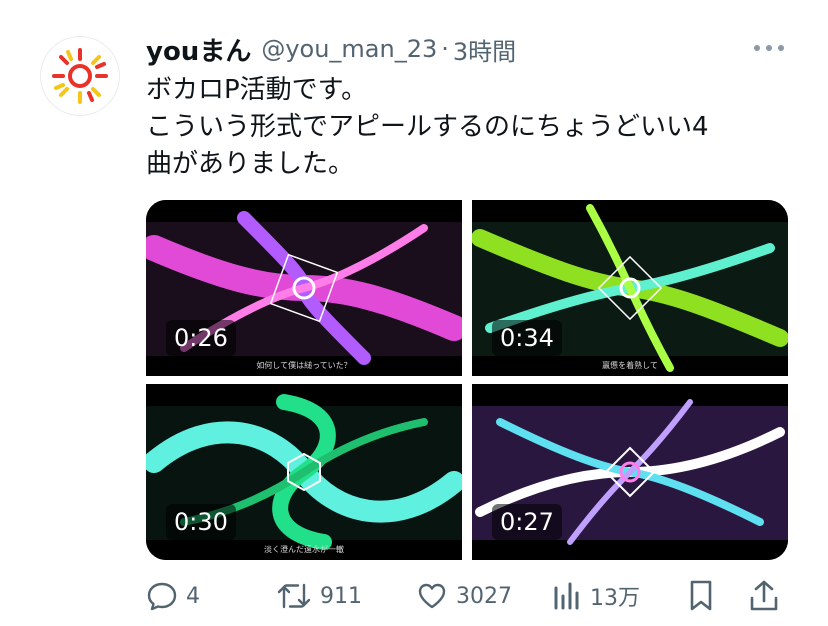 This screenshot has width=828, height=626. I want to click on bookmark-button, so click(701, 596).